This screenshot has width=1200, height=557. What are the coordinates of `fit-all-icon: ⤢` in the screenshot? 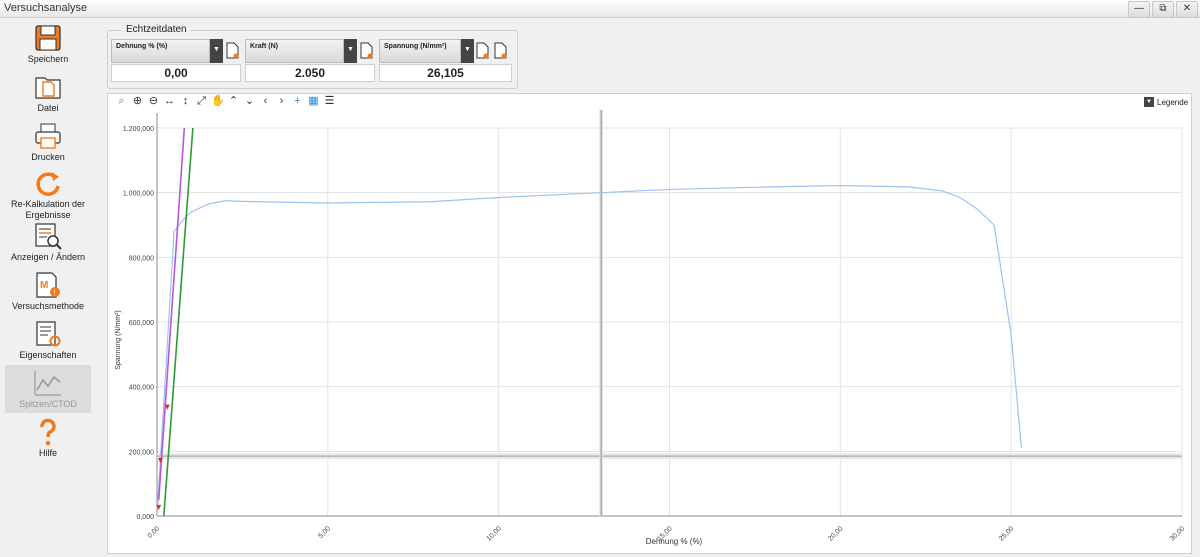 It's located at (201, 101).